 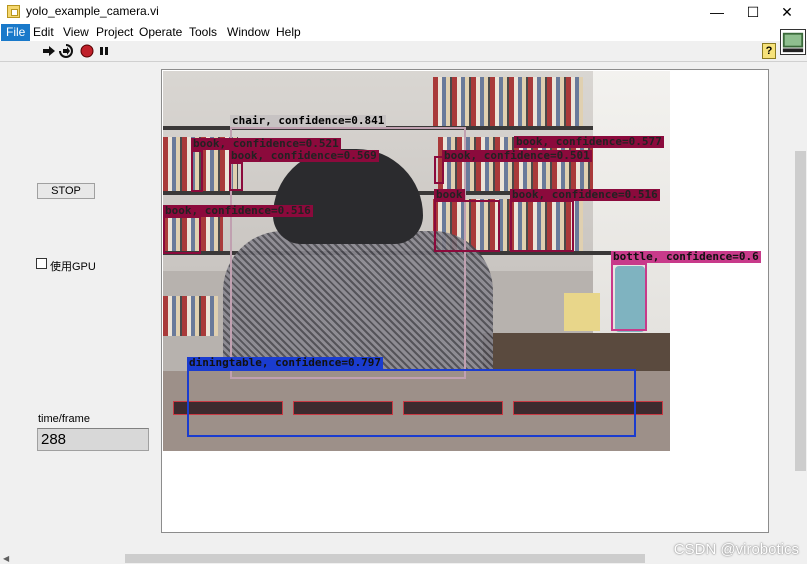 I want to click on gpu-checkbox-label: 使用GPU, so click(x=73, y=267).